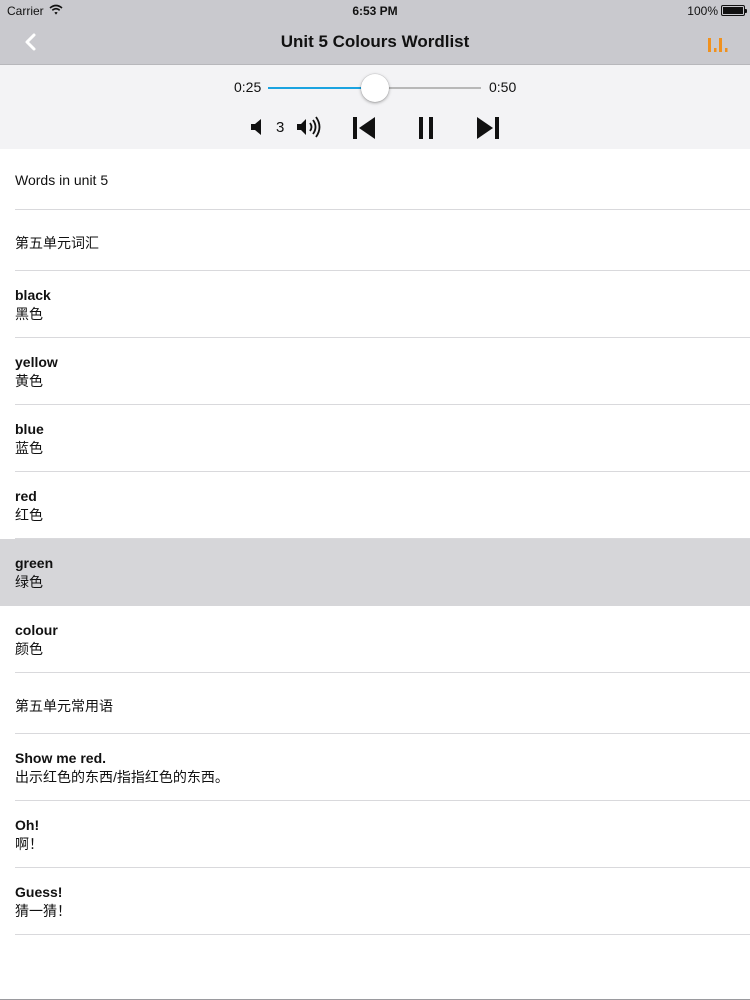 This screenshot has height=1000, width=750. I want to click on clock: 6:53 PM, so click(375, 11).